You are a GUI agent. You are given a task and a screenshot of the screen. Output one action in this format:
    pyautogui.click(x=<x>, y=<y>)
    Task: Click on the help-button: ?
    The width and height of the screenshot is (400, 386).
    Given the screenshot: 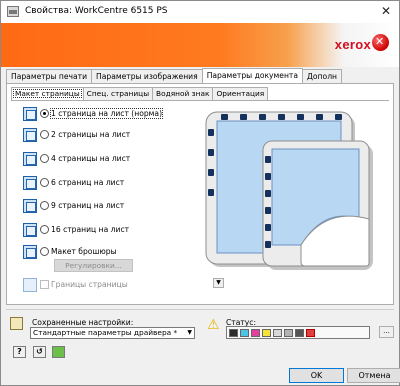 What is the action you would take?
    pyautogui.click(x=19, y=352)
    